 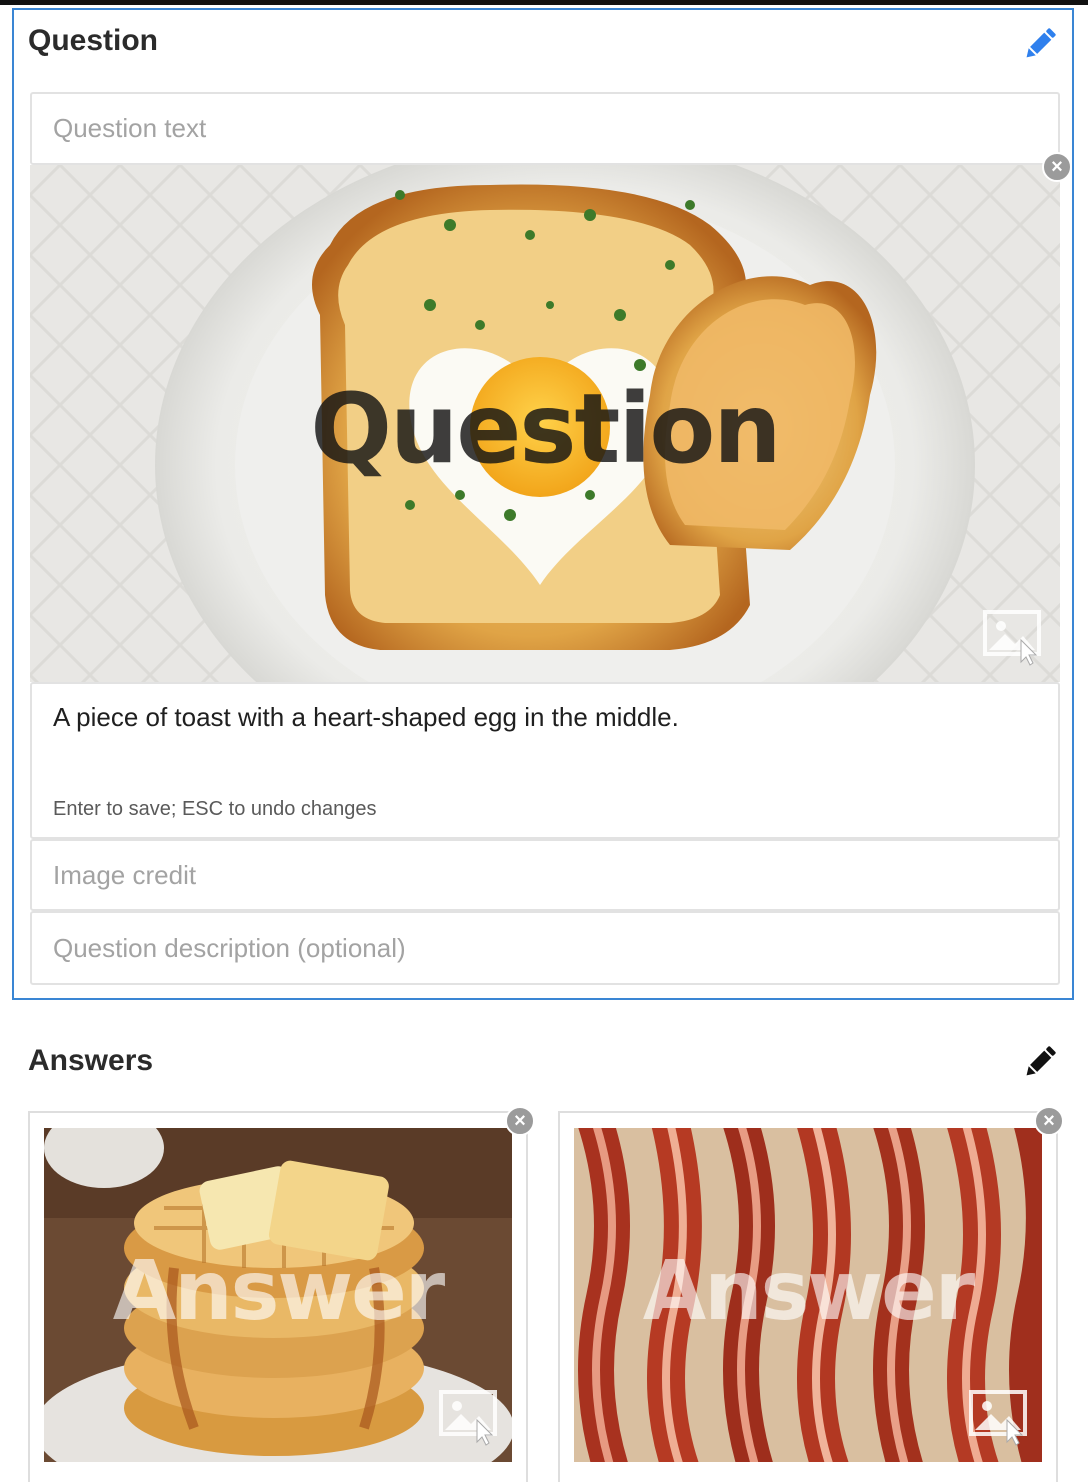 I want to click on top-bar, so click(x=544, y=2).